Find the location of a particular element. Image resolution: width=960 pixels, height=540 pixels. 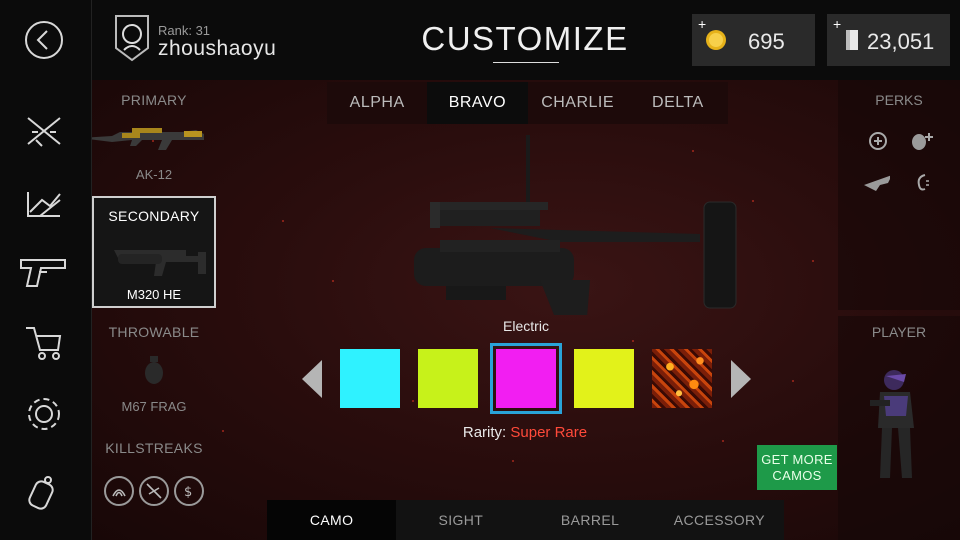

camo-swatch-yellow is located at coordinates (604, 378).